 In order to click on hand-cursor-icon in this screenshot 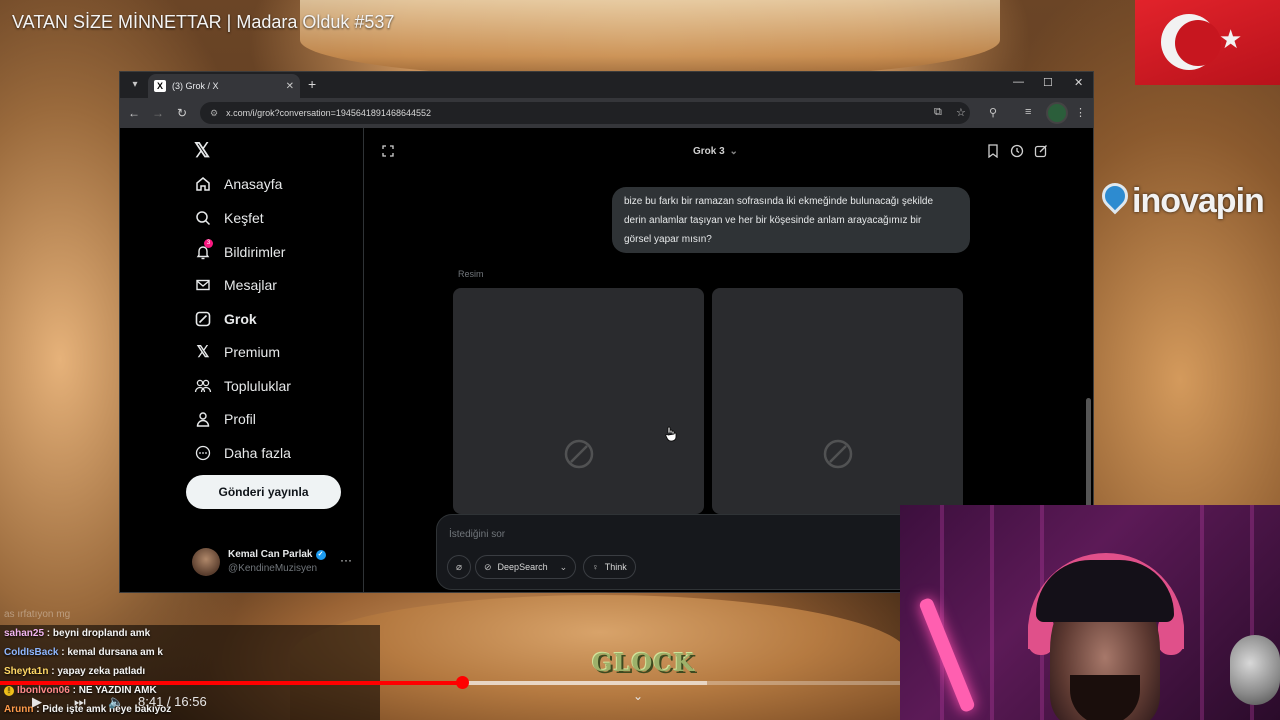, I will do `click(671, 436)`.